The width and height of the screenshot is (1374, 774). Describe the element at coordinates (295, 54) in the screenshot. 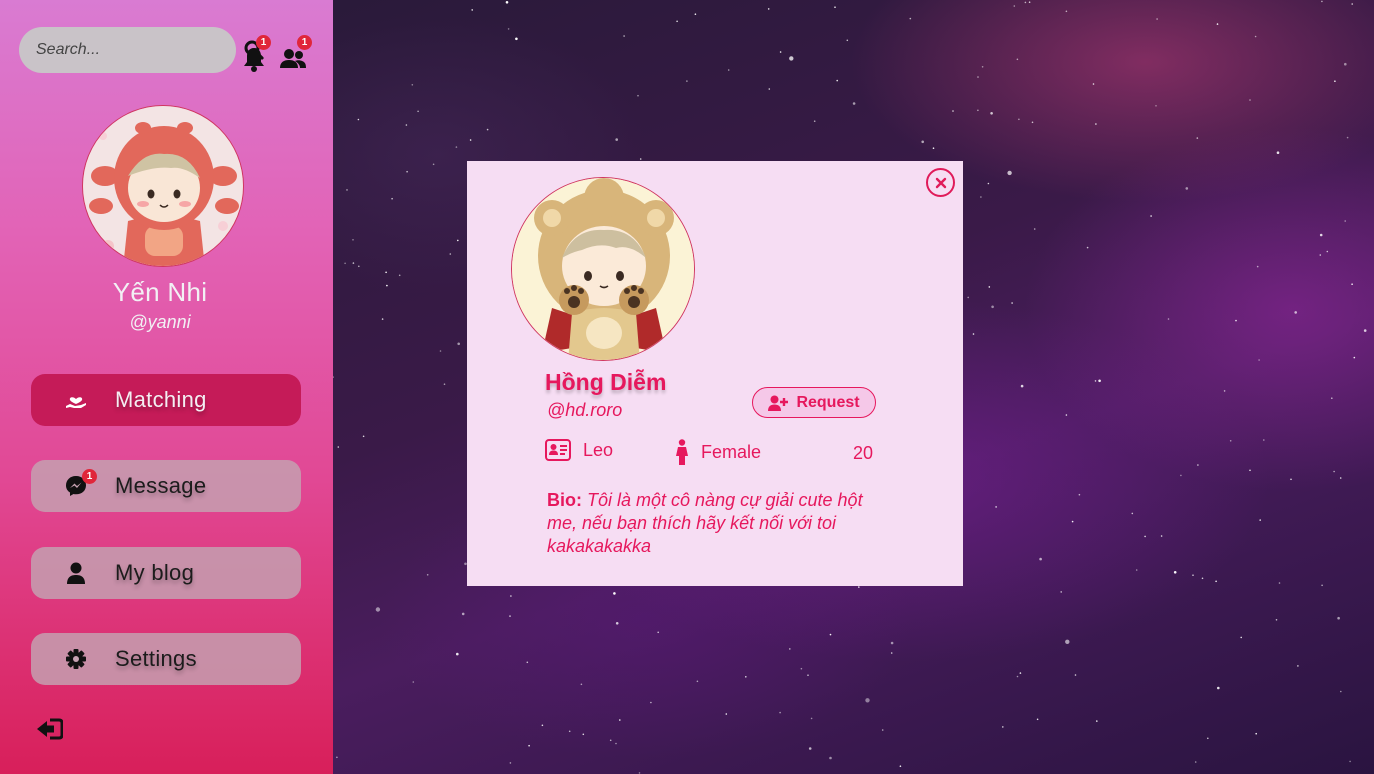

I see `friend-requests-button: 1` at that location.